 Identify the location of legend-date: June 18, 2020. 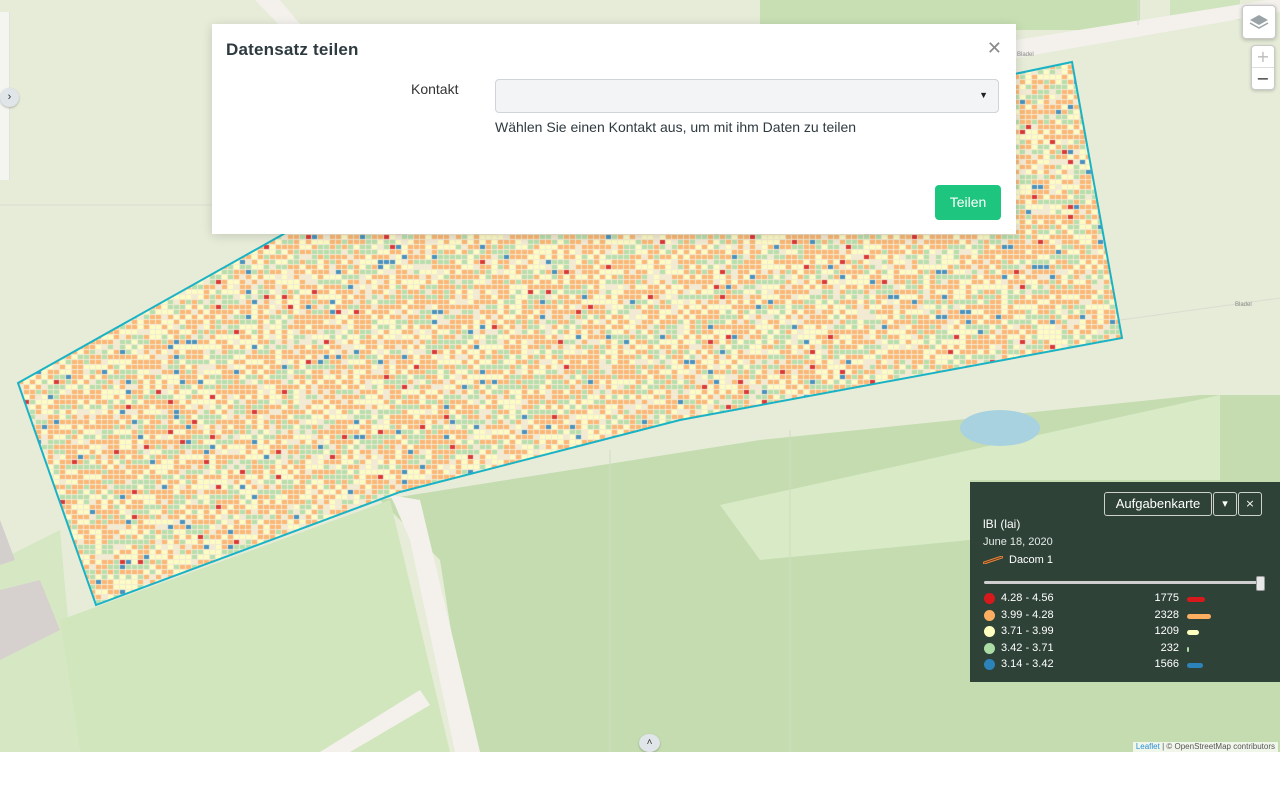
(1018, 542).